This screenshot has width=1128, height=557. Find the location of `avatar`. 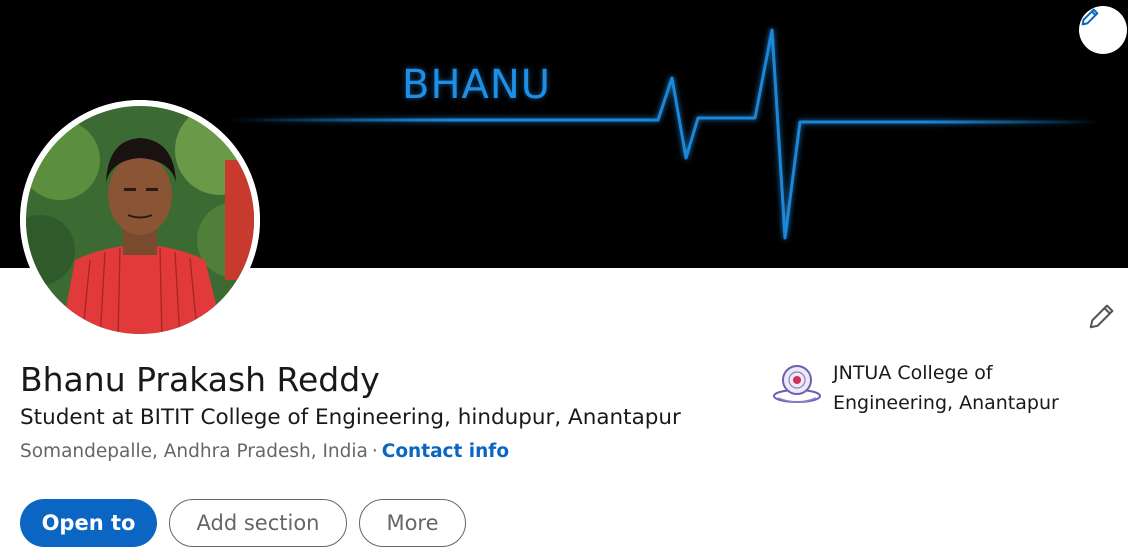

avatar is located at coordinates (140, 220).